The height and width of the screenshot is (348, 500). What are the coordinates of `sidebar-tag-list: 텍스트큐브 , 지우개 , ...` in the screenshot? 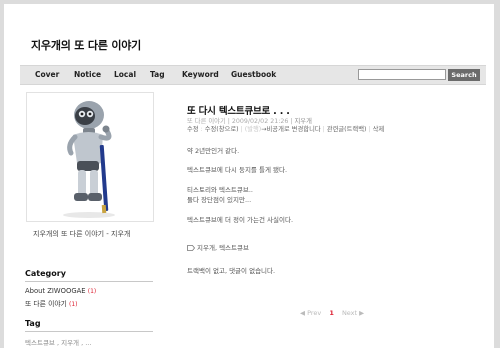 It's located at (58, 342).